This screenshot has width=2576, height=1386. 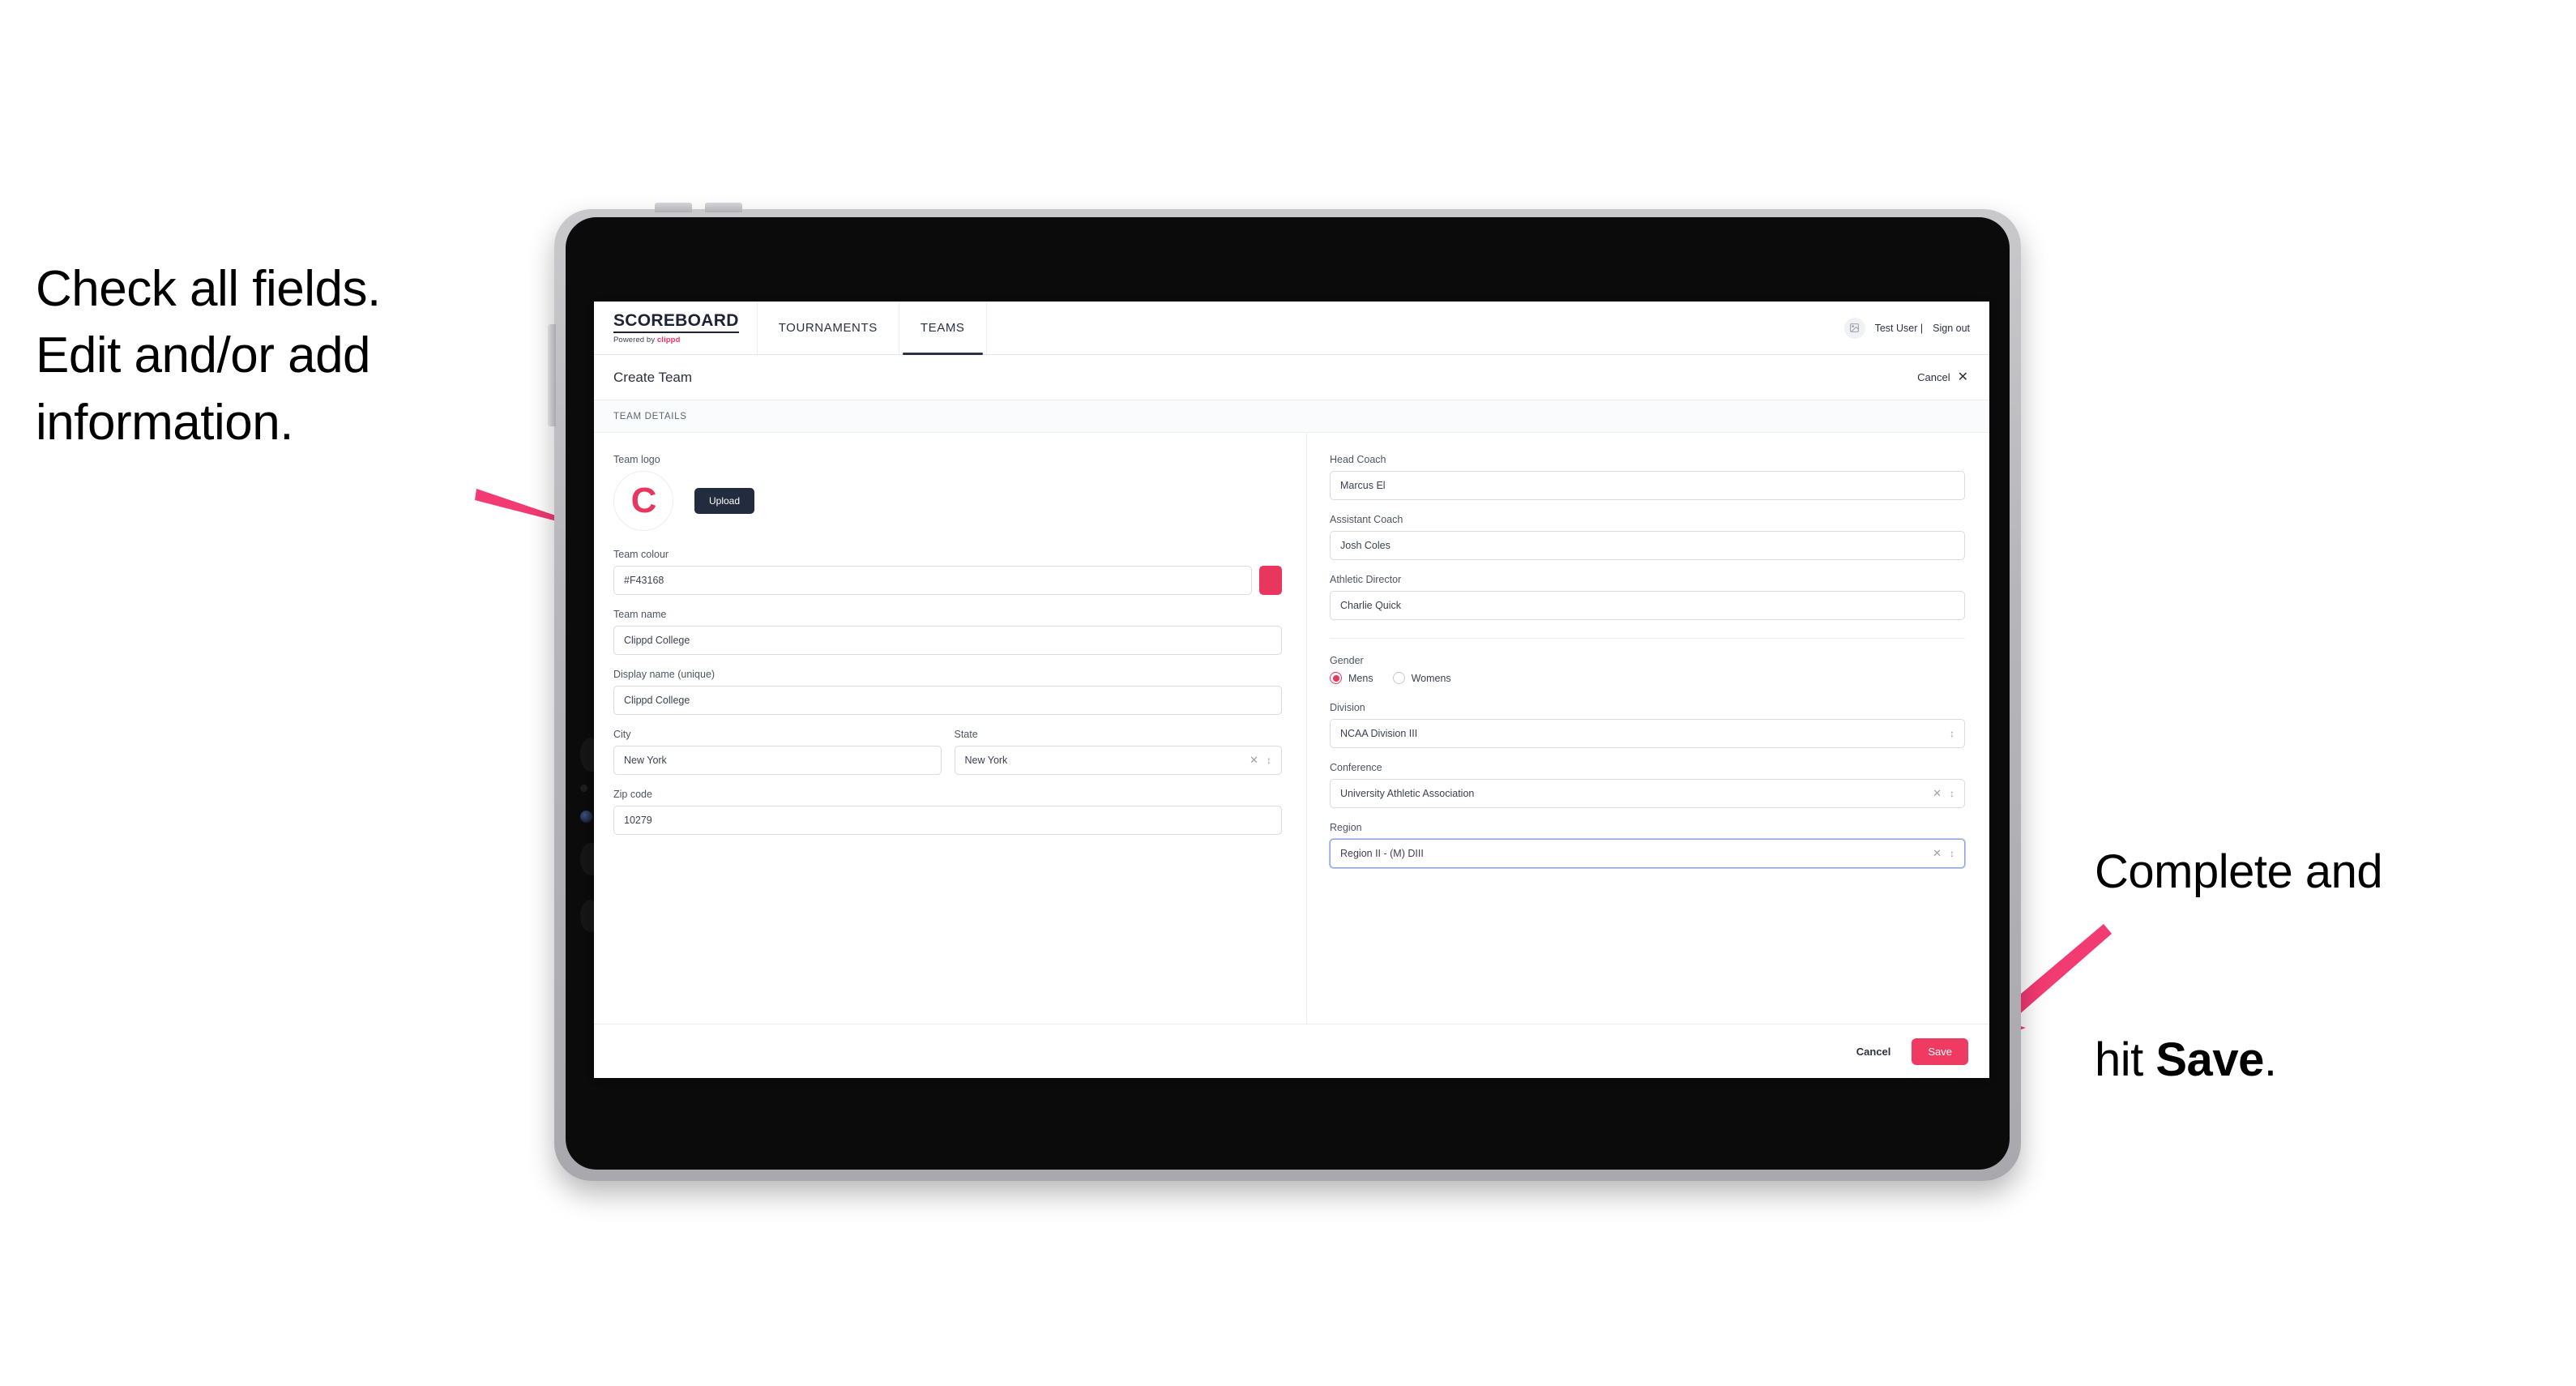 I want to click on user-name-label: Test User |, so click(x=1899, y=328).